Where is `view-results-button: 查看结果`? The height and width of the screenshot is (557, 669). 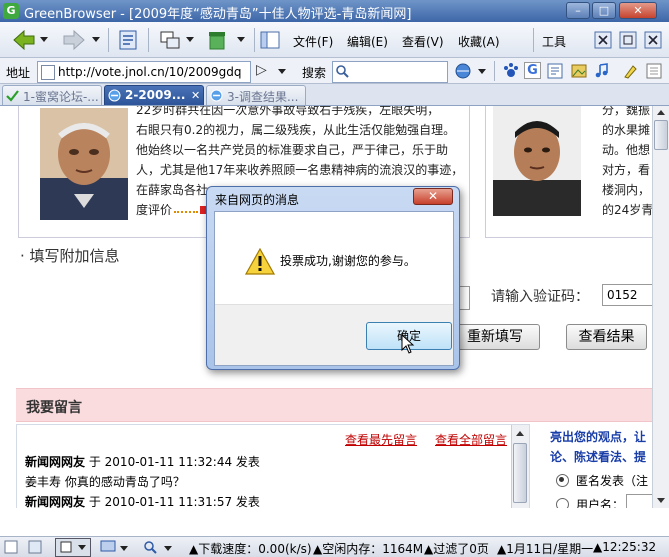
view-results-button: 查看结果 is located at coordinates (606, 337).